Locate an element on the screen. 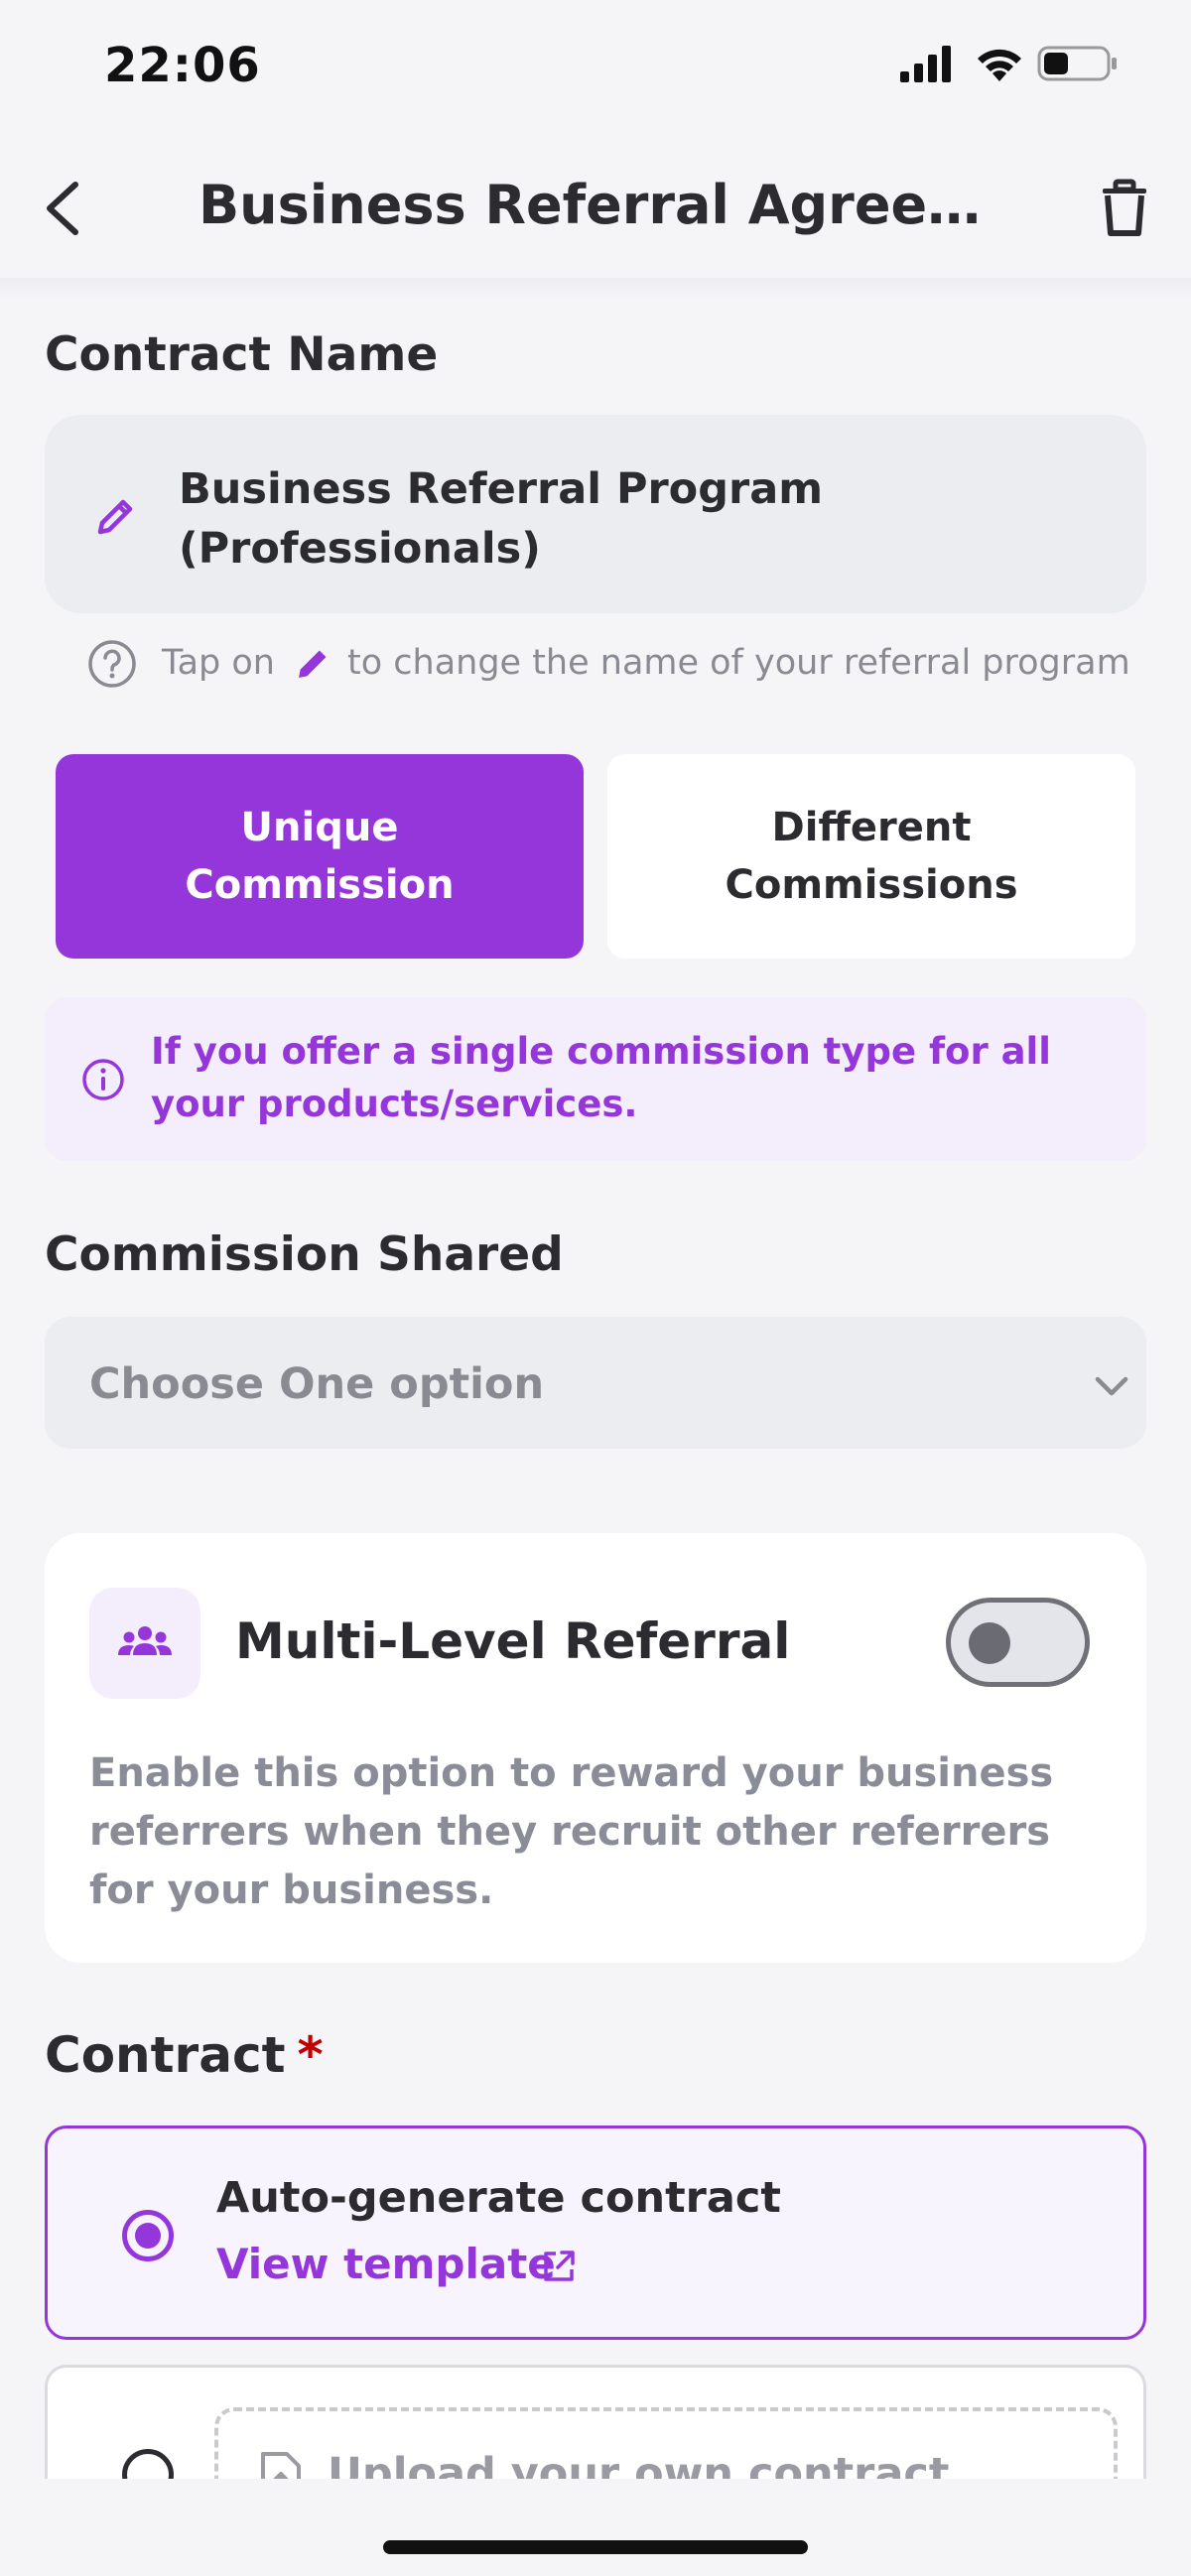 This screenshot has height=2576, width=1191. header-divider is located at coordinates (595, 288).